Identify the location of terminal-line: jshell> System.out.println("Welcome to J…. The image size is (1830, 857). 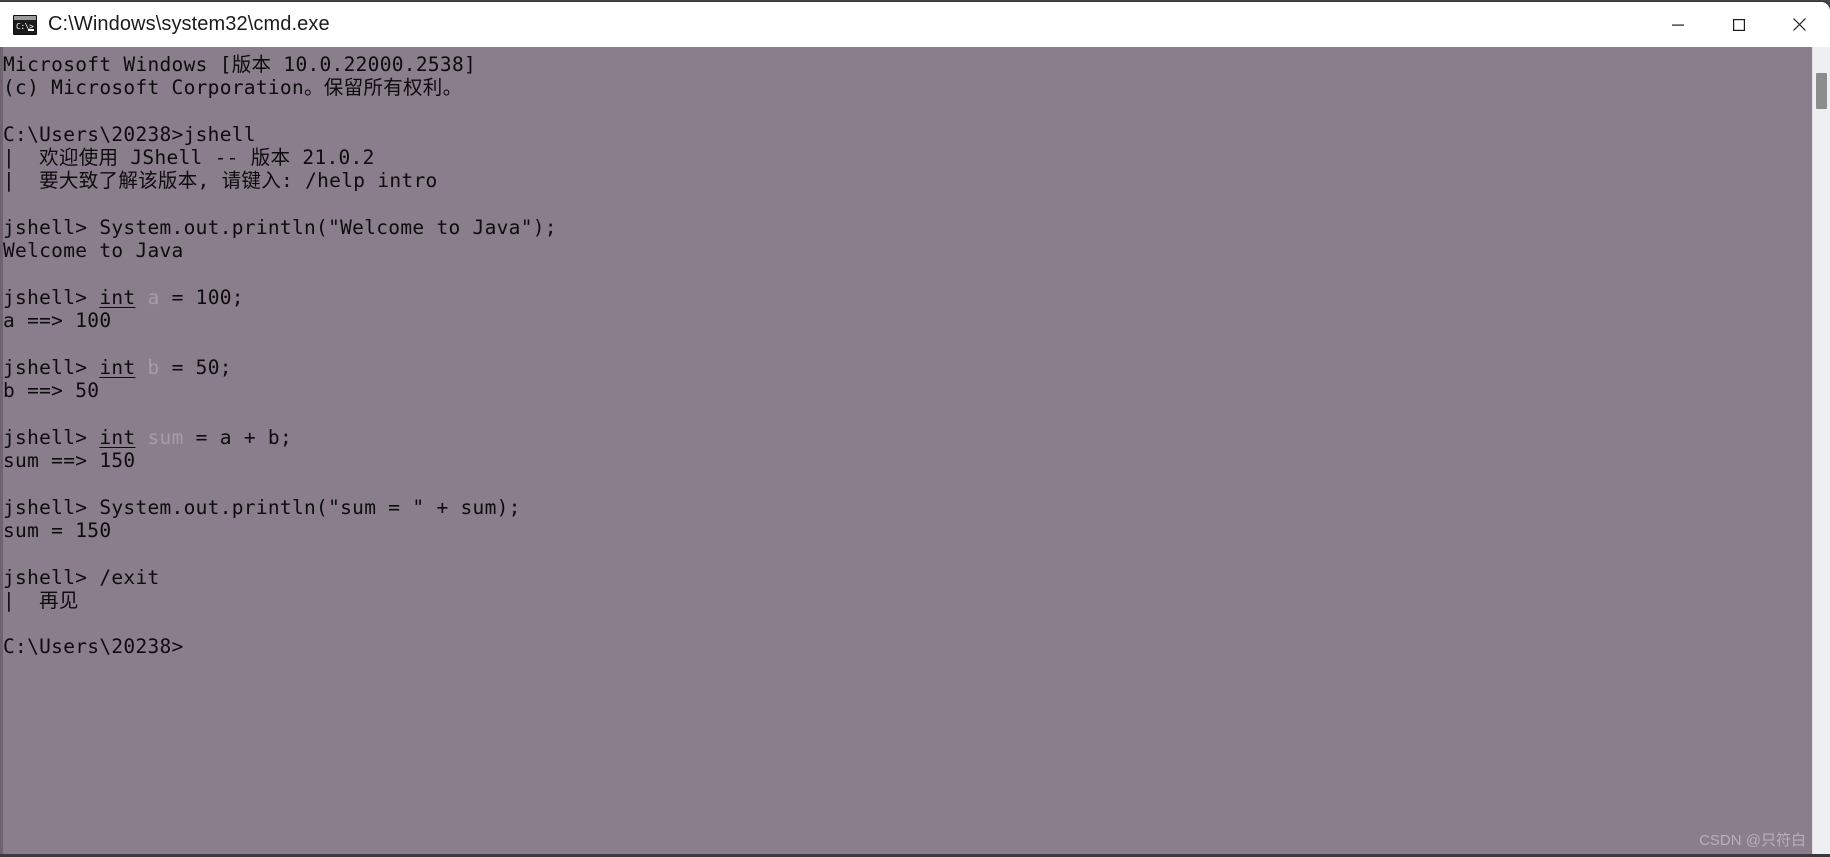
(907, 227).